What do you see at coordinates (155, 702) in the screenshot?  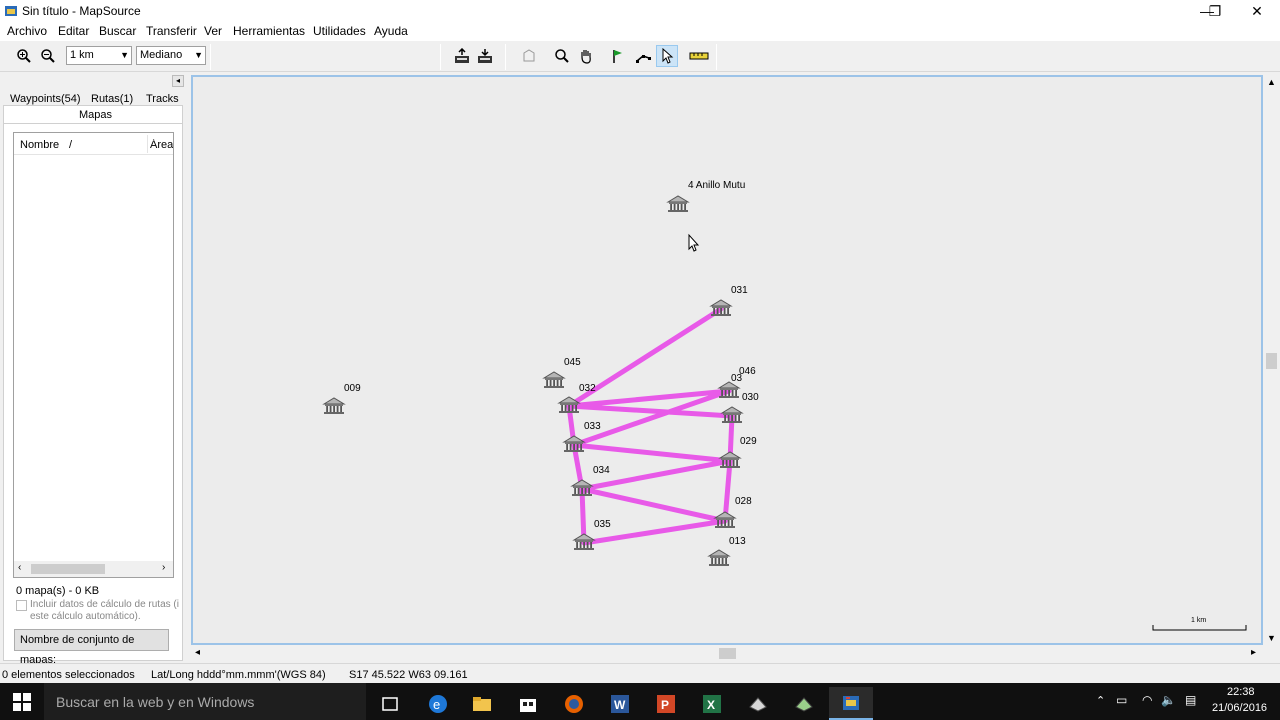 I see `search-placeholder: Buscar en la web y en Windows` at bounding box center [155, 702].